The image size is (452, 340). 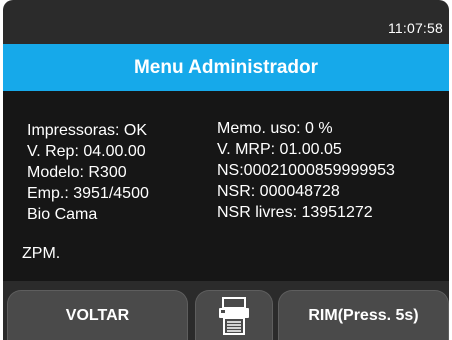 I want to click on bio-label: Bio Cama, so click(x=62, y=214).